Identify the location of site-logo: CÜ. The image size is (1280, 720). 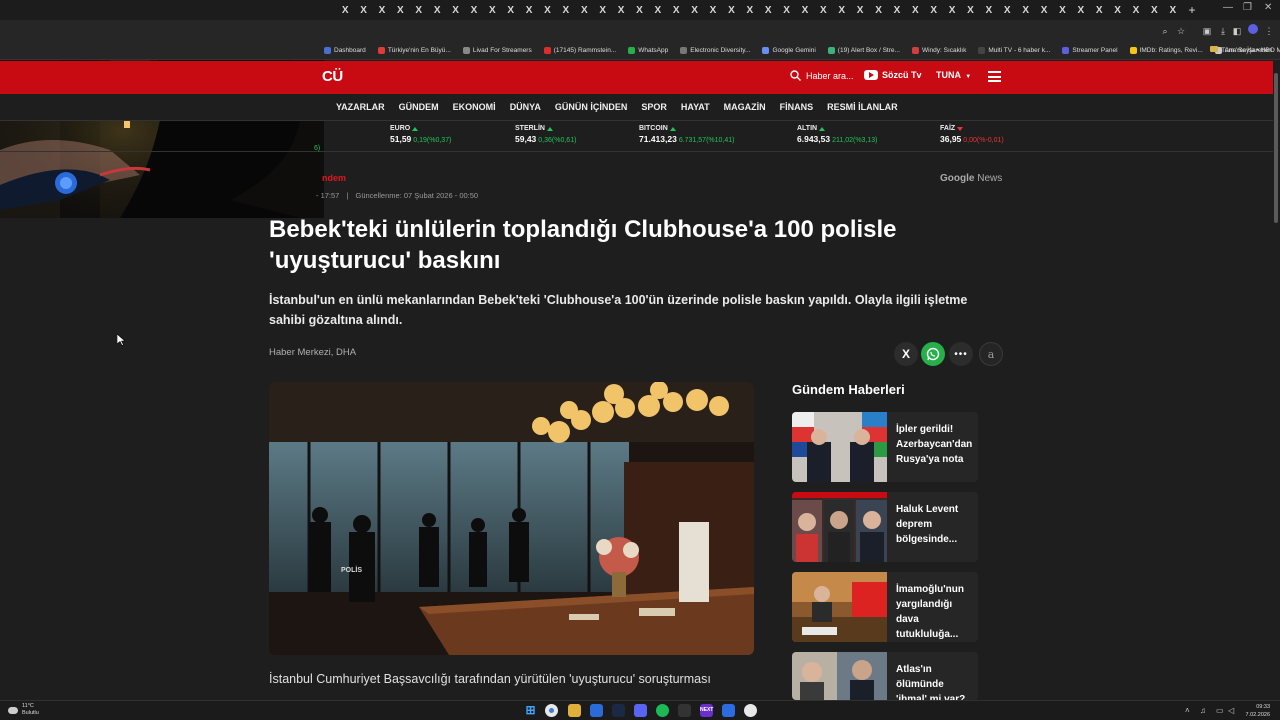
(332, 76).